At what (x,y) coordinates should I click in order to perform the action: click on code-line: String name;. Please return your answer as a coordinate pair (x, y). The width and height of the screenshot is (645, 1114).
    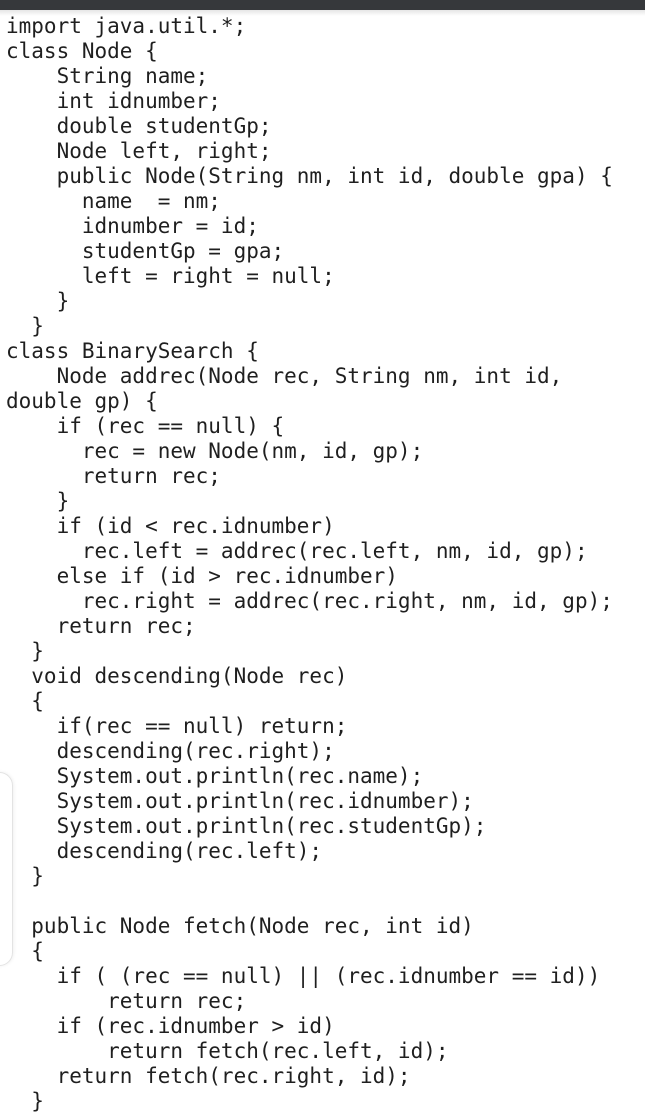
    Looking at the image, I should click on (107, 76).